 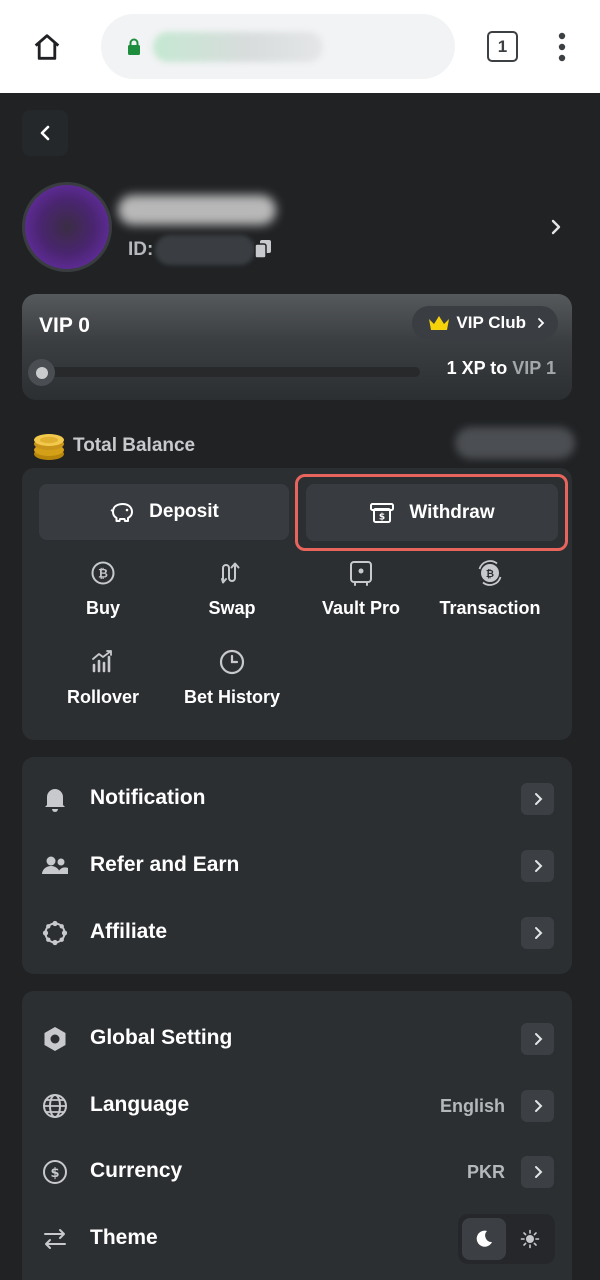 What do you see at coordinates (515, 443) in the screenshot?
I see `total-balance-redacted` at bounding box center [515, 443].